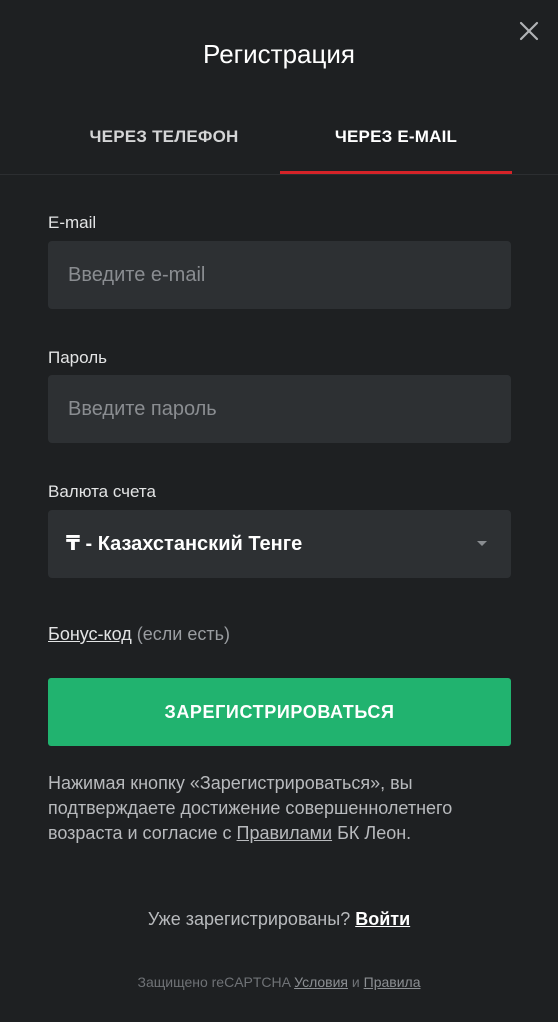 Image resolution: width=558 pixels, height=1022 pixels. Describe the element at coordinates (382, 919) in the screenshot. I see `login-link: Войти` at that location.